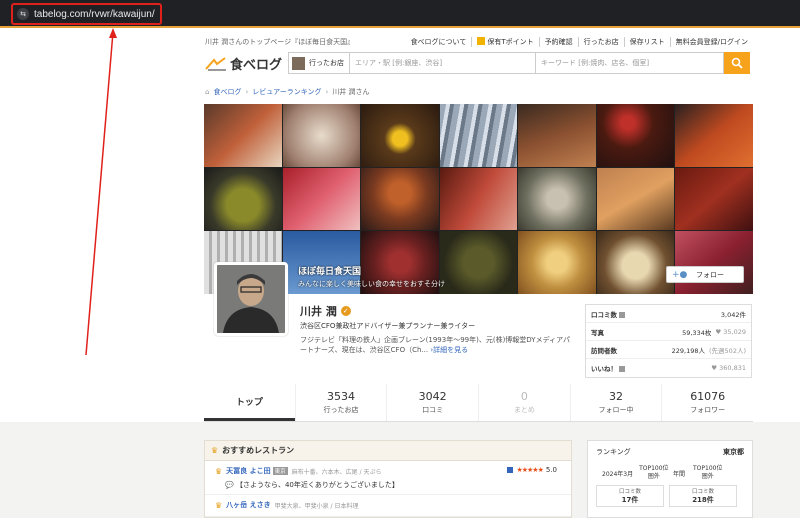 The image size is (800, 518). What do you see at coordinates (256, 64) in the screenshot?
I see `logo-text: 食べログ` at bounding box center [256, 64].